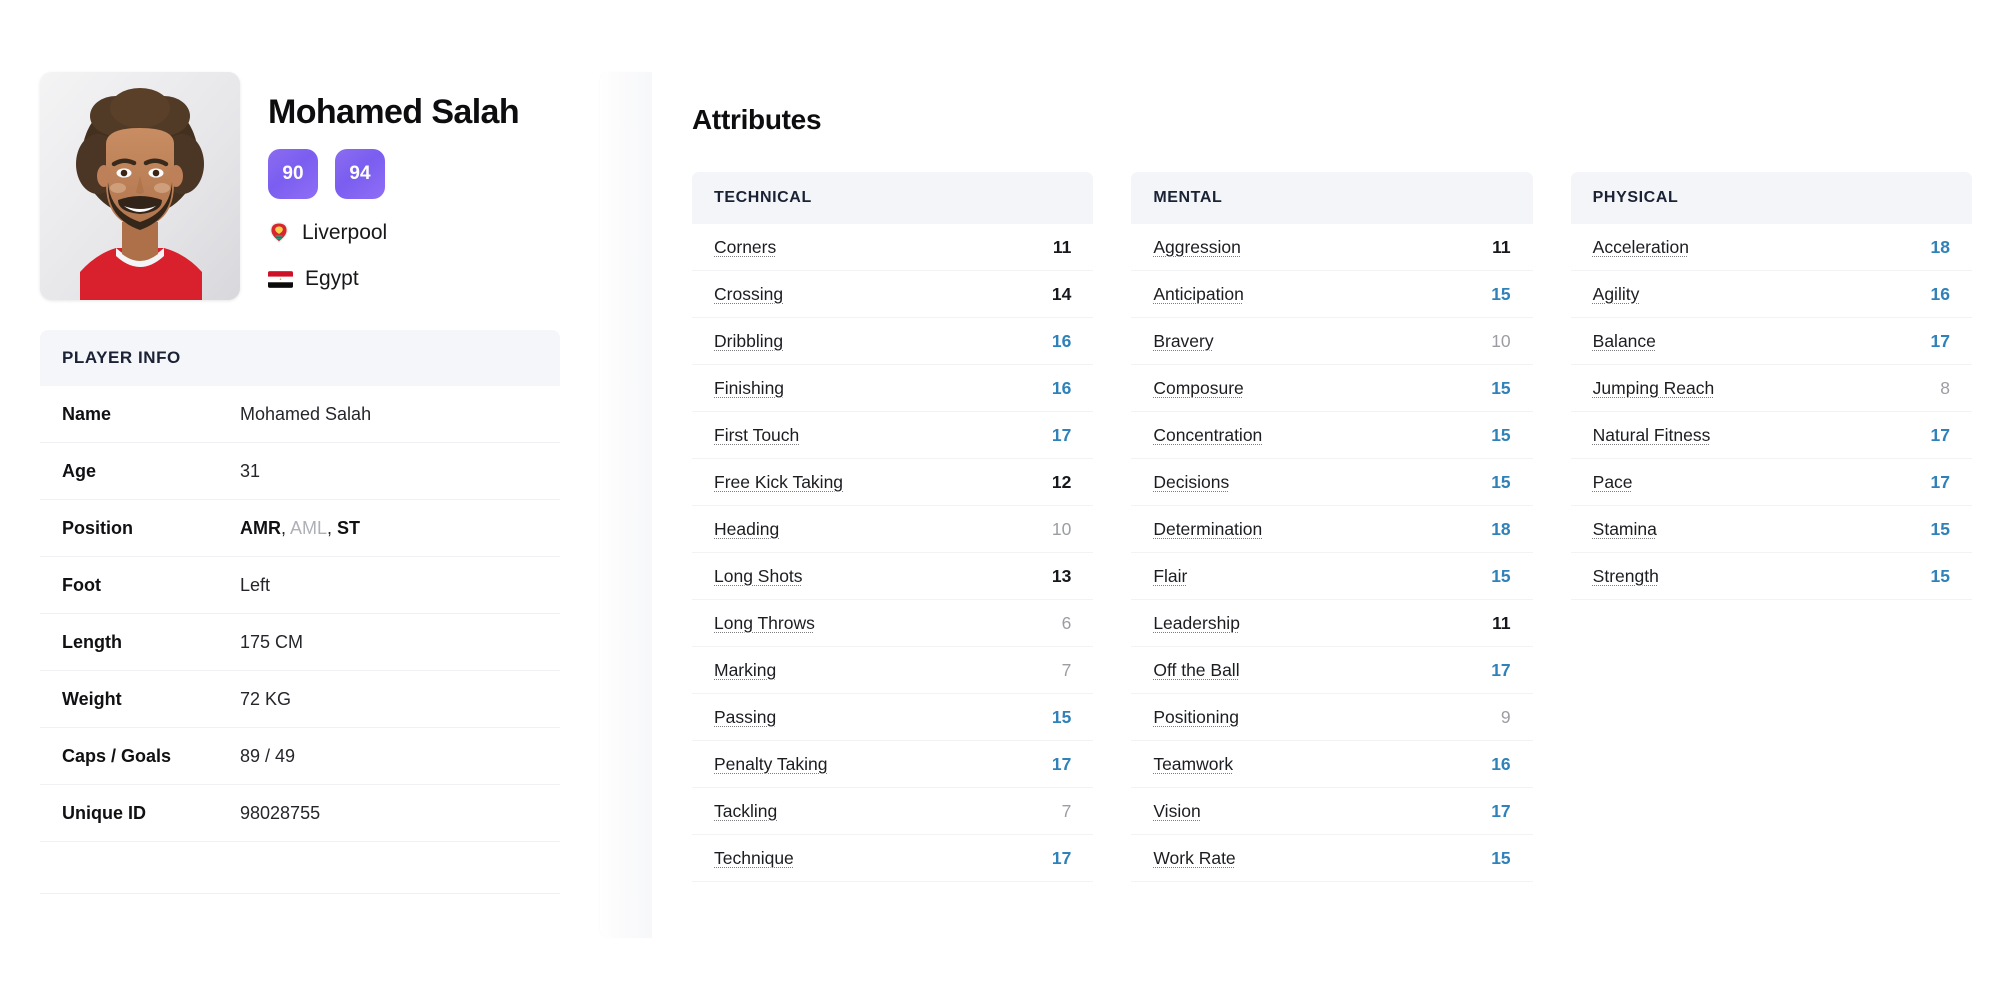 The height and width of the screenshot is (1000, 2000). I want to click on attribute-label: Concentration, so click(1207, 435).